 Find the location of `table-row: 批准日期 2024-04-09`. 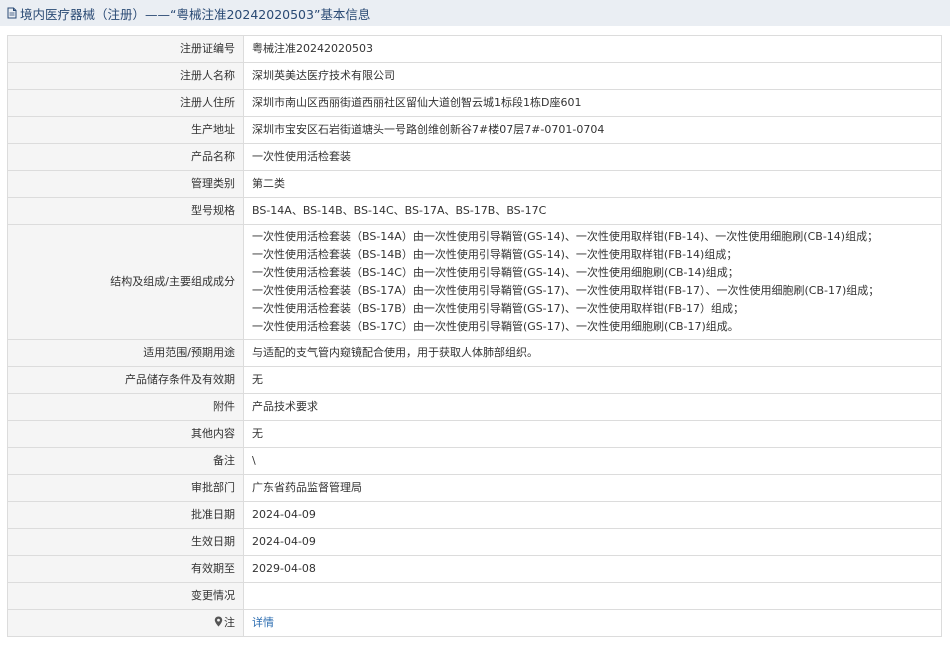

table-row: 批准日期 2024-04-09 is located at coordinates (474, 515).